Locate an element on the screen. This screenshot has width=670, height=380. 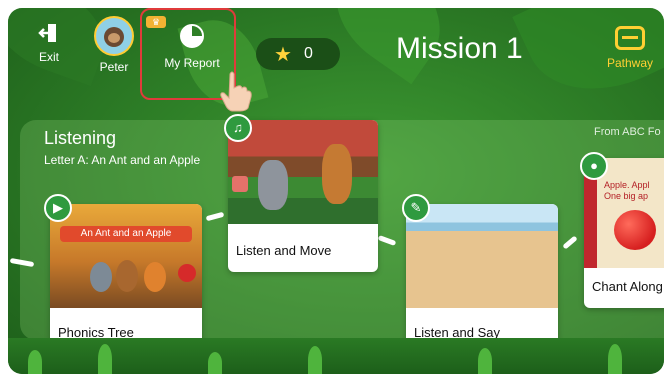
pathway-button: Pathway is located at coordinates (630, 48).